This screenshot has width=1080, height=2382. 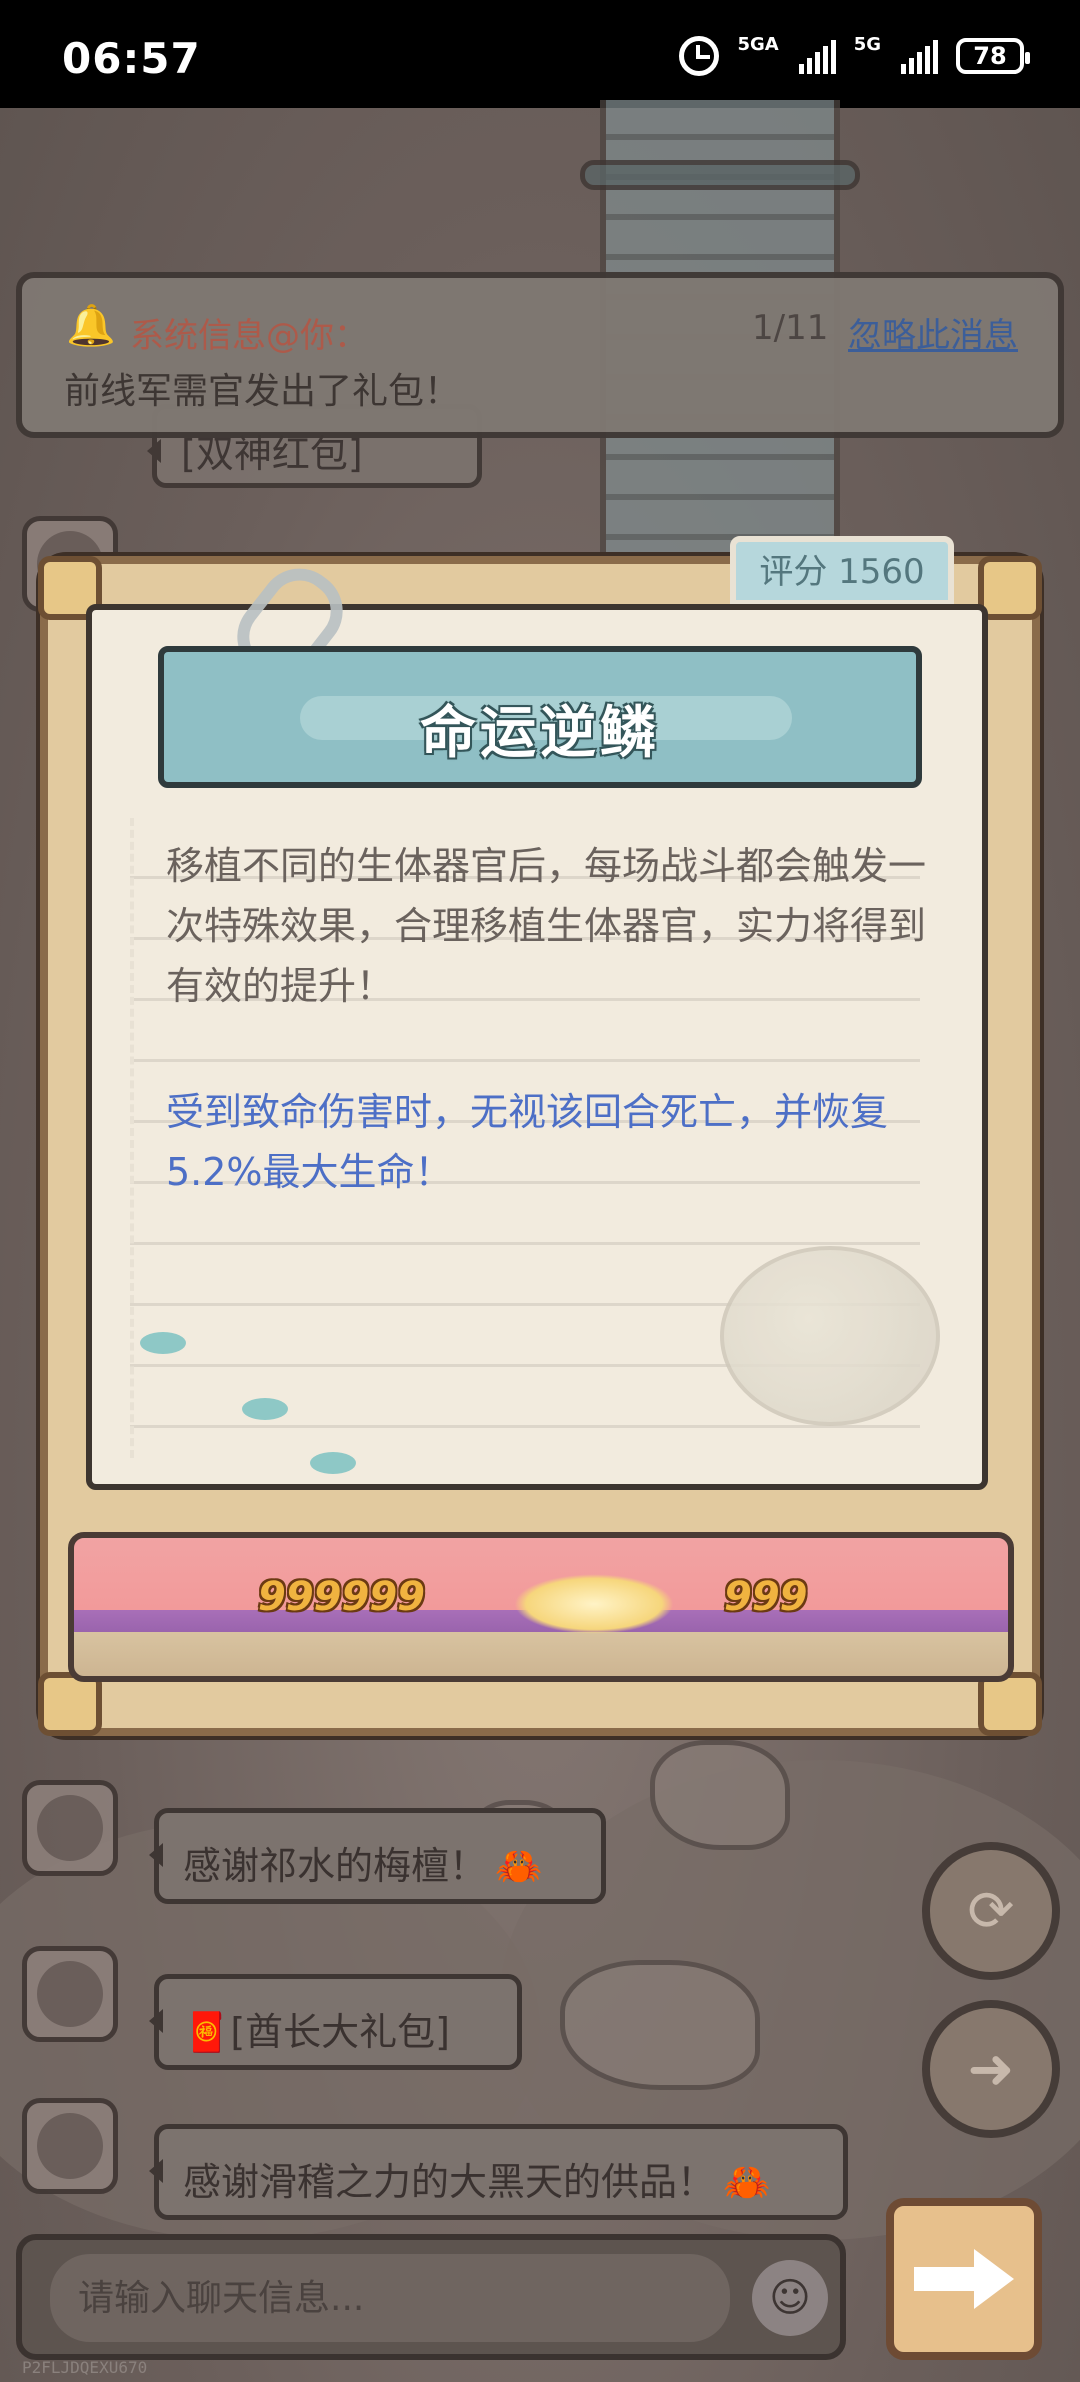 I want to click on battery-icon: 78, so click(x=993, y=56).